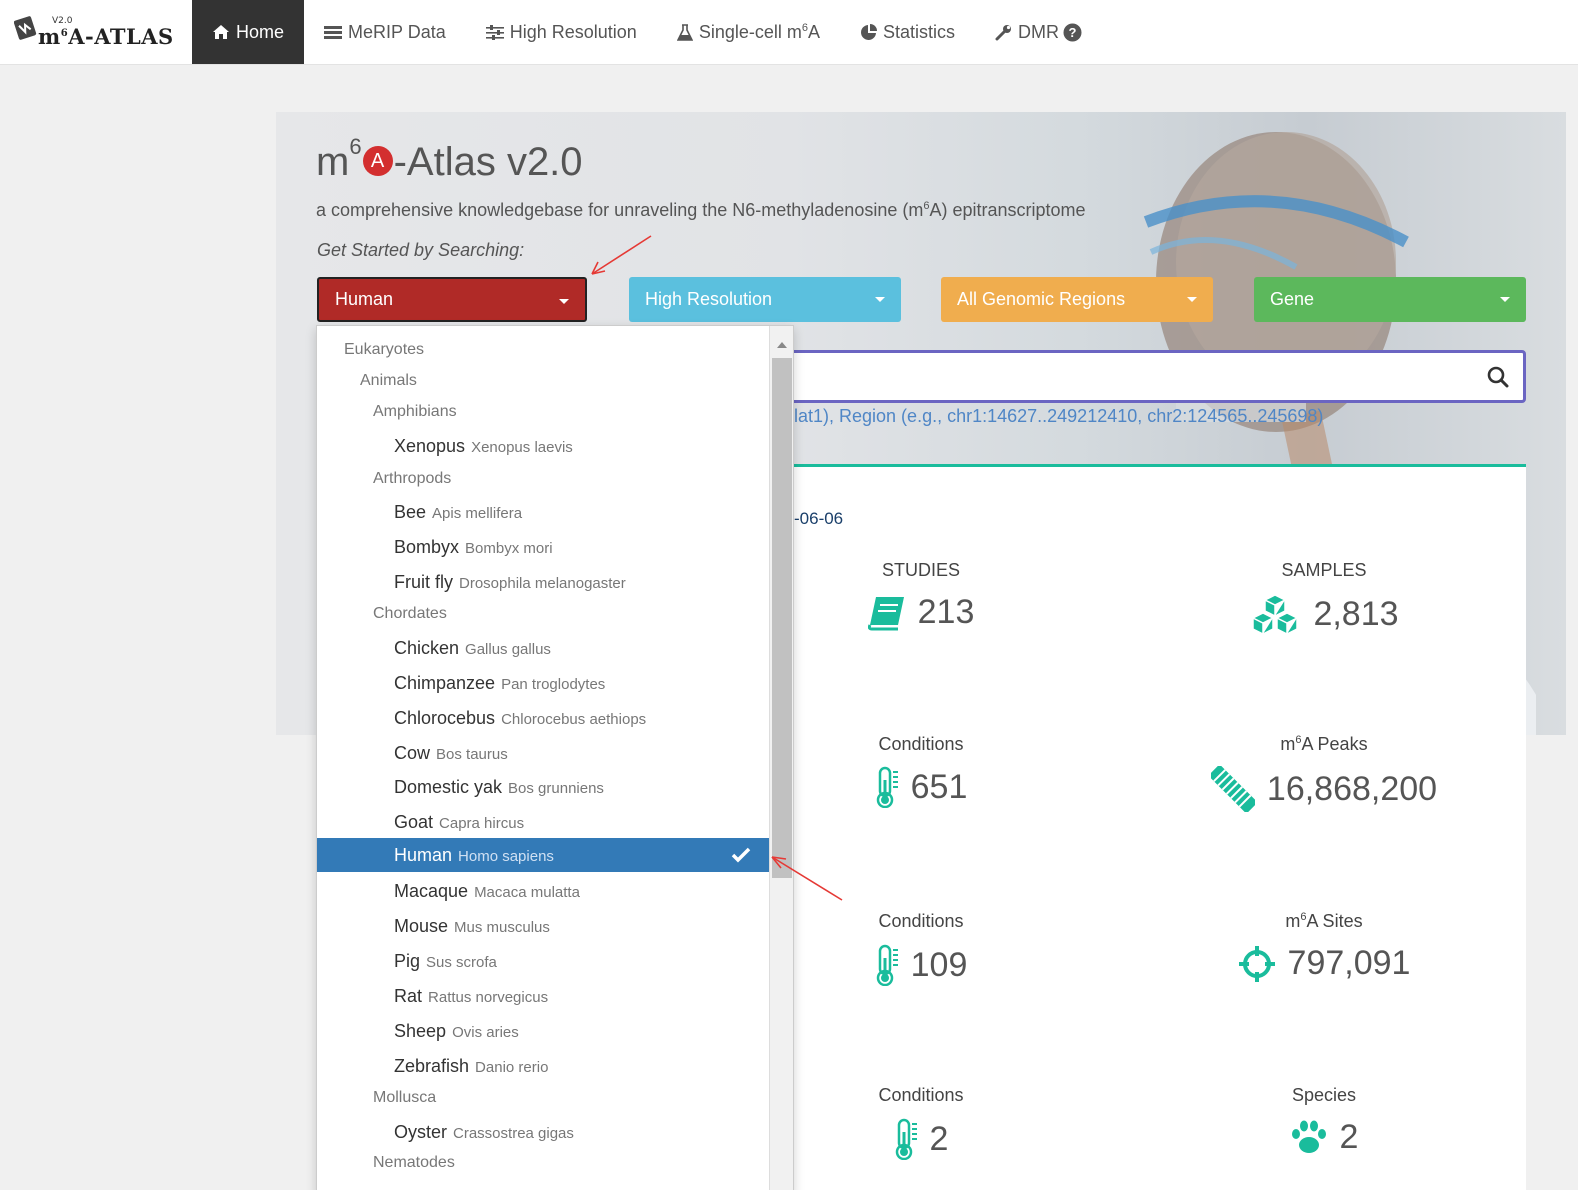 The height and width of the screenshot is (1190, 1578). I want to click on dropdown-option-goat: Goat Capra hircus, so click(543, 822).